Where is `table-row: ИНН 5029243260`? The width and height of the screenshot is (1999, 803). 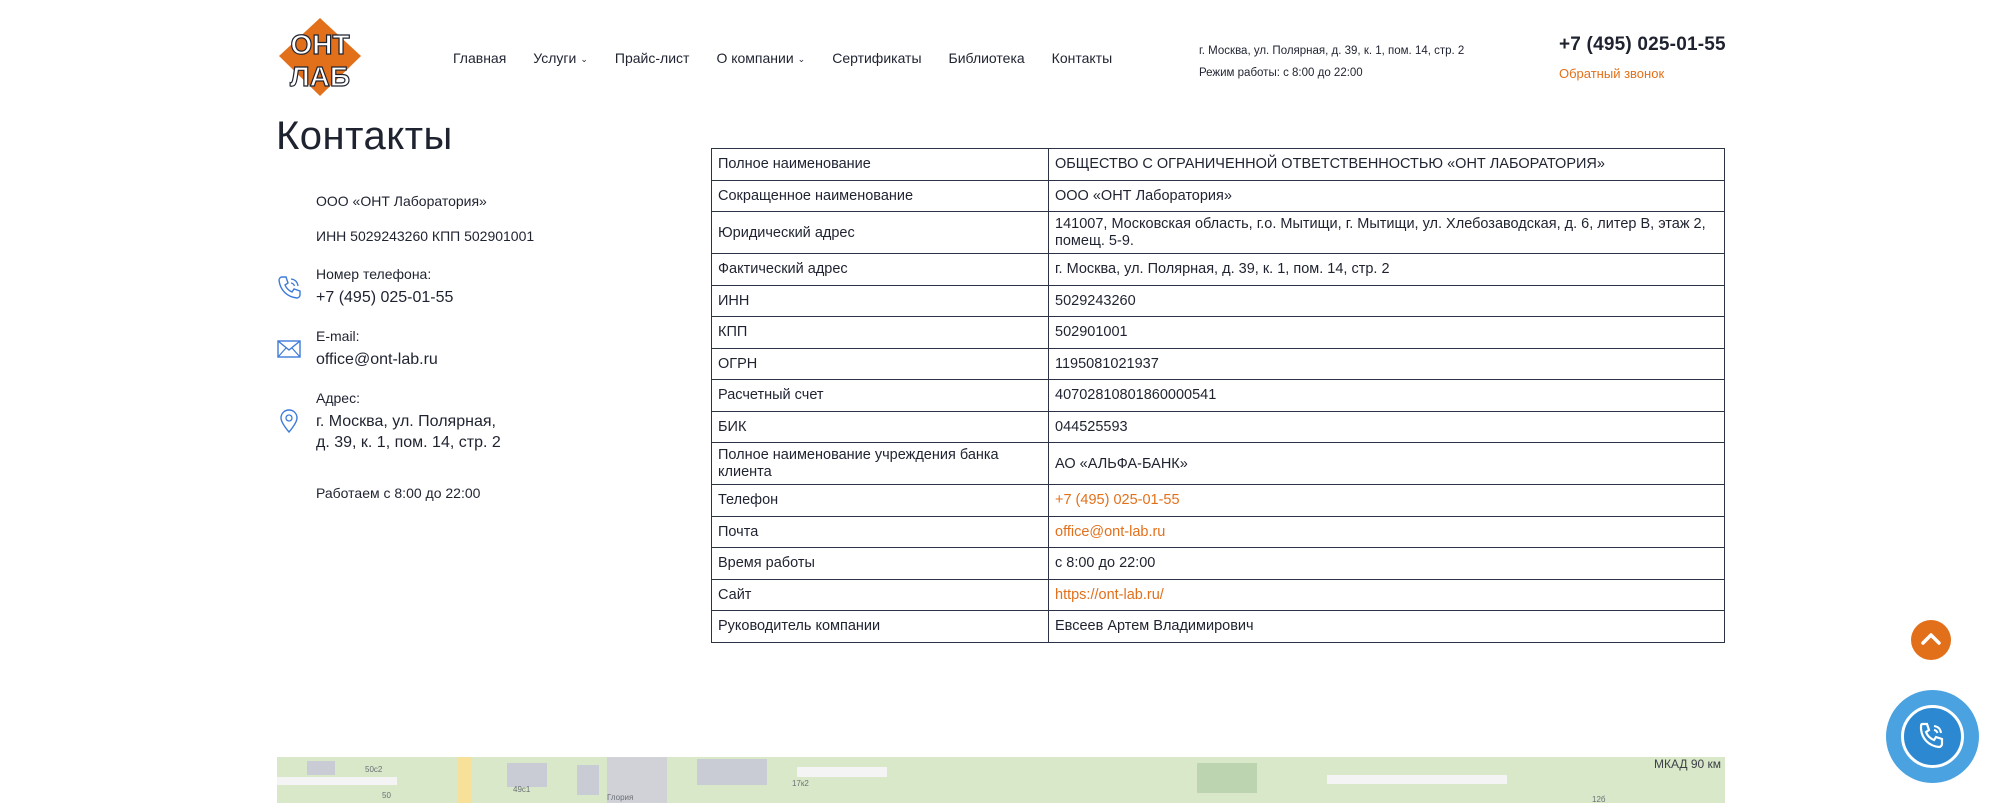 table-row: ИНН 5029243260 is located at coordinates (1218, 300).